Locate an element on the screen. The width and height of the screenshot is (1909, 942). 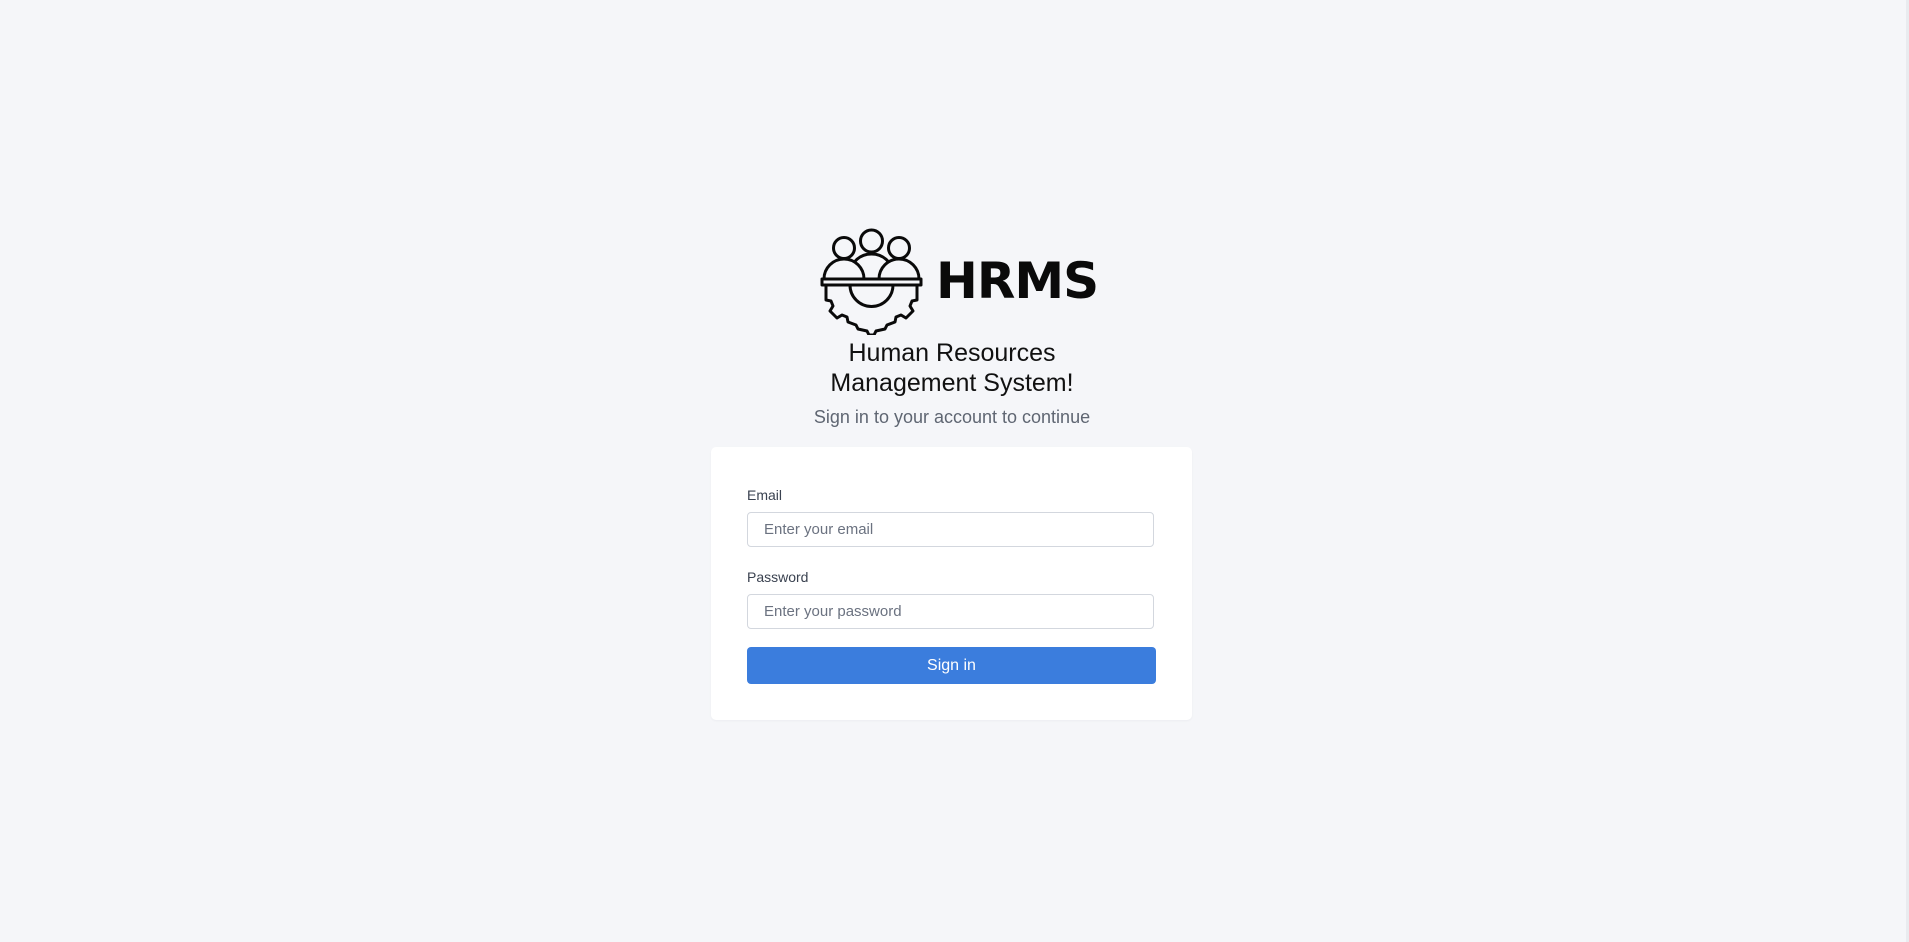
page-title-line-2: Management System! is located at coordinates (952, 383).